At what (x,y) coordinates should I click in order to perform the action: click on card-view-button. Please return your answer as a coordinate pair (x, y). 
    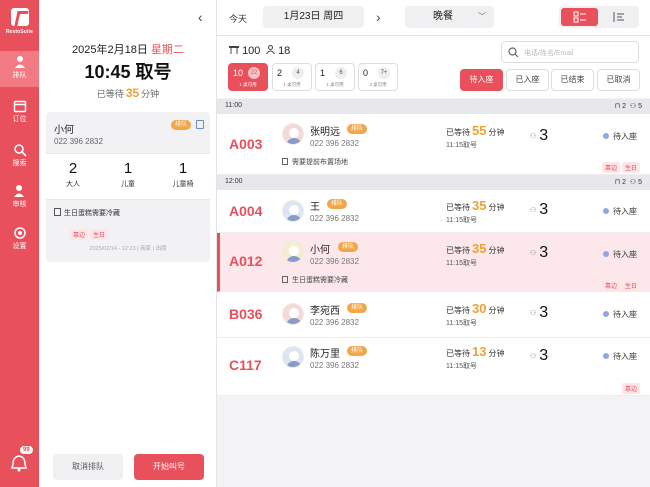
    Looking at the image, I should click on (579, 17).